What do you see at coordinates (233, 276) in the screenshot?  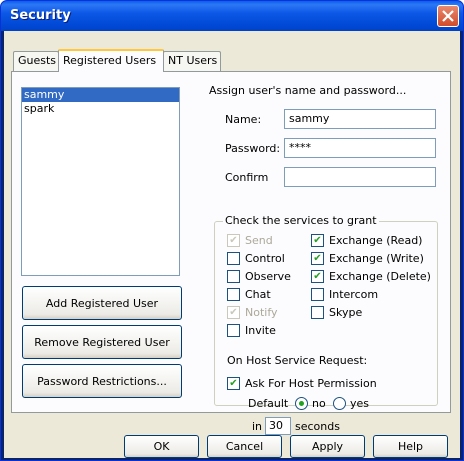 I see `observe-checkbox` at bounding box center [233, 276].